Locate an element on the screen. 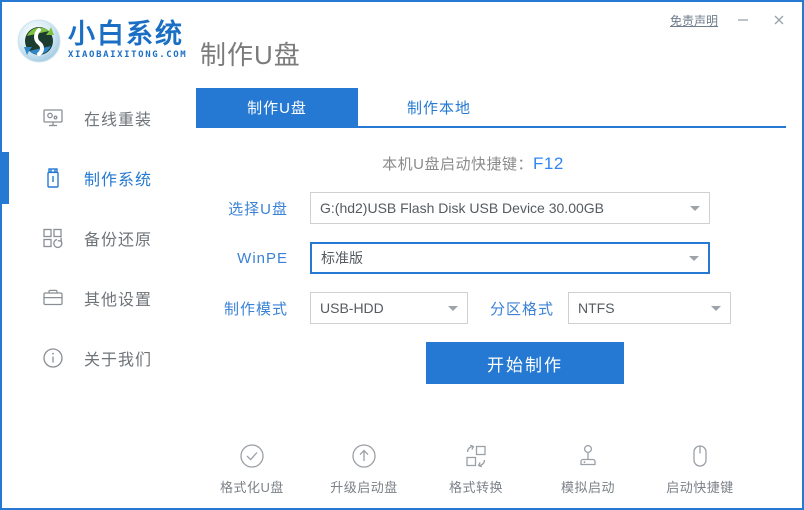  sidebar-item-label: 关于我们 is located at coordinates (118, 360).